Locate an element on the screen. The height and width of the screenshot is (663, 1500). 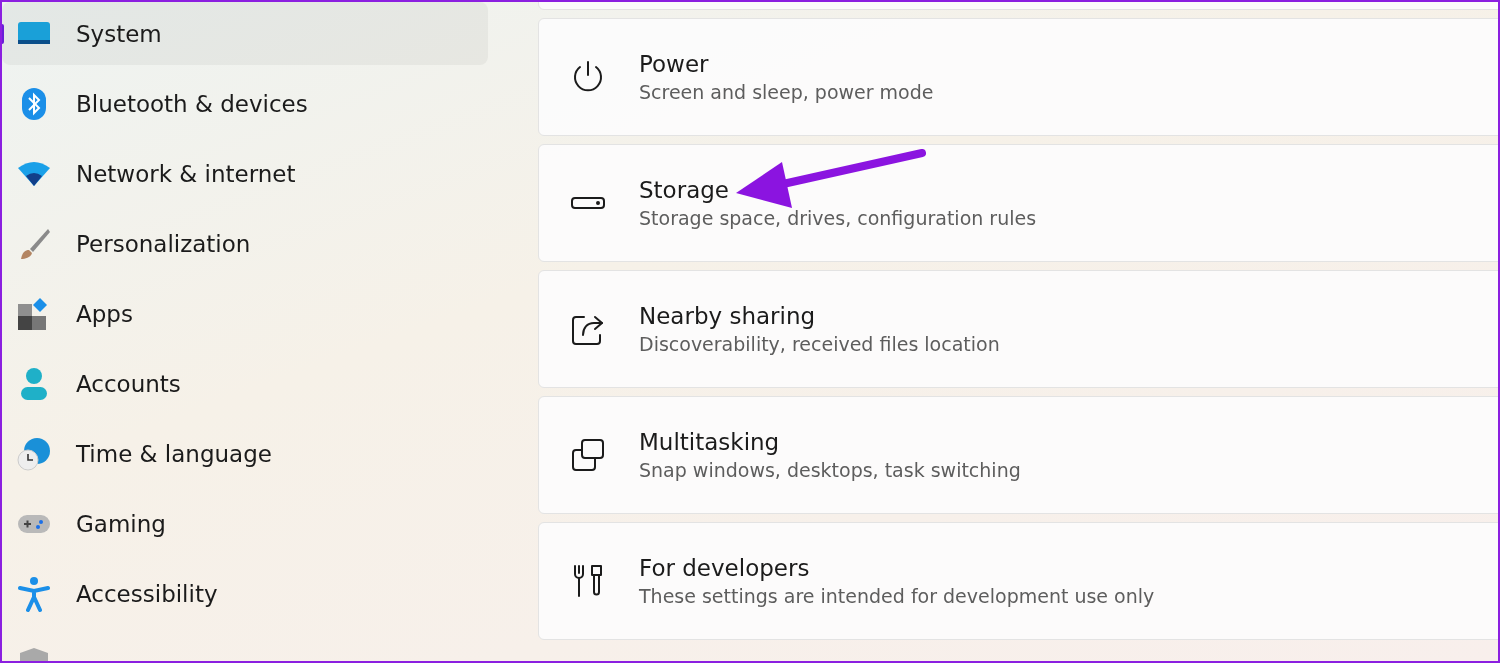
setting-title: Storage is located at coordinates (684, 190).